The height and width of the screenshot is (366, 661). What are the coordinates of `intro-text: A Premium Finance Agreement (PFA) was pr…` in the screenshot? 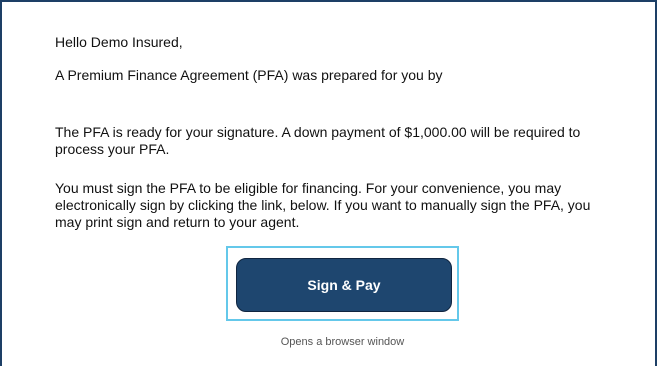 It's located at (249, 75).